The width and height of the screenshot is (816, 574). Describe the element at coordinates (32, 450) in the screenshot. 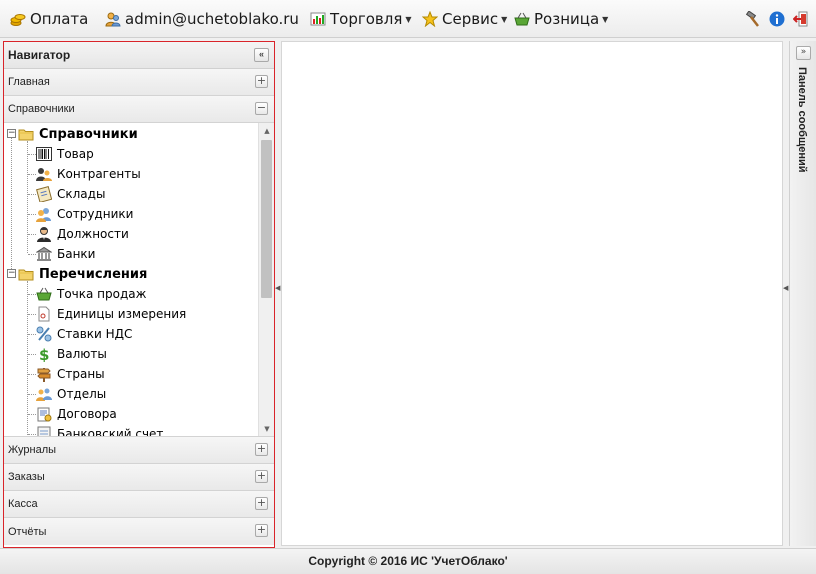

I see `section-label: Журналы` at that location.